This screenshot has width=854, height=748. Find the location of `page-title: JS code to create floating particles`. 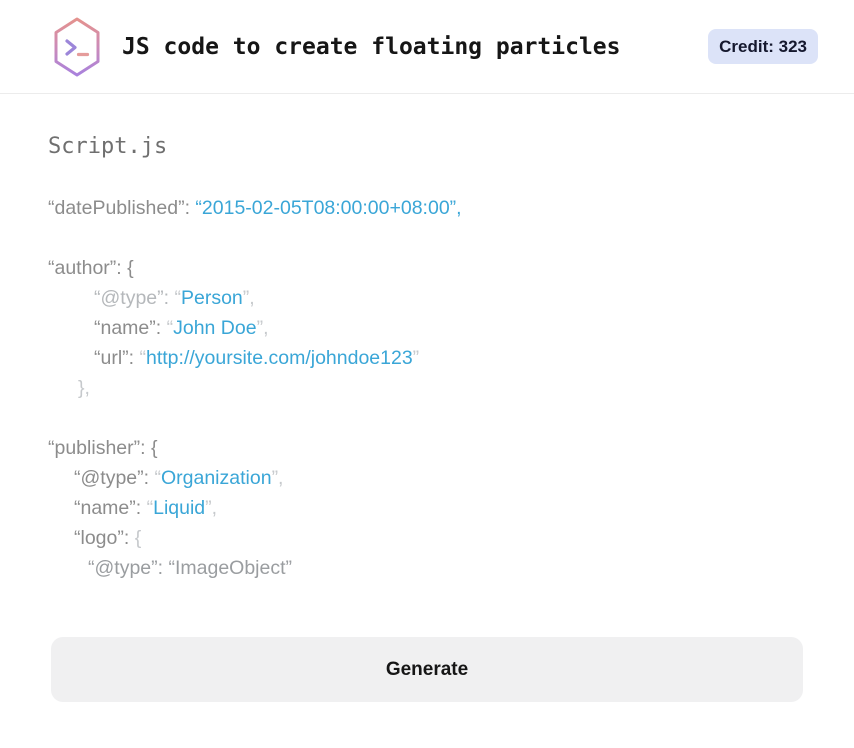

page-title: JS code to create floating particles is located at coordinates (371, 46).